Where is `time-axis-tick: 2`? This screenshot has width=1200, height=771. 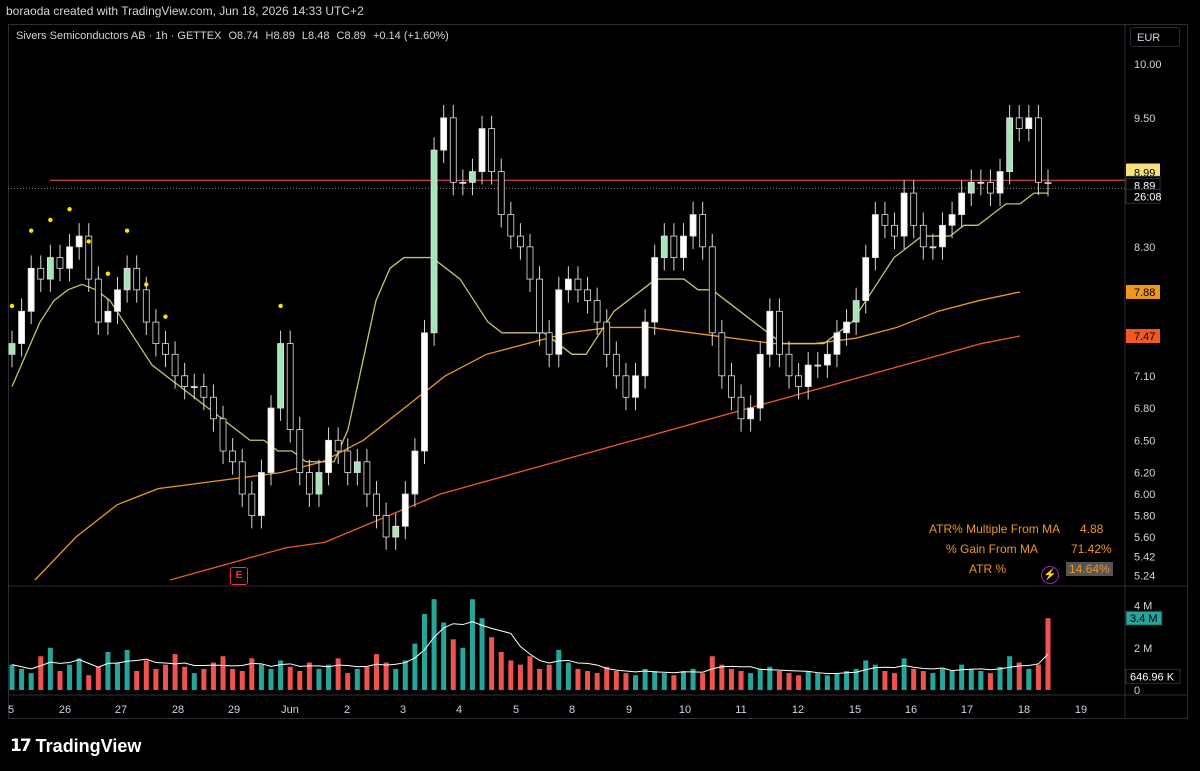
time-axis-tick: 2 is located at coordinates (347, 710).